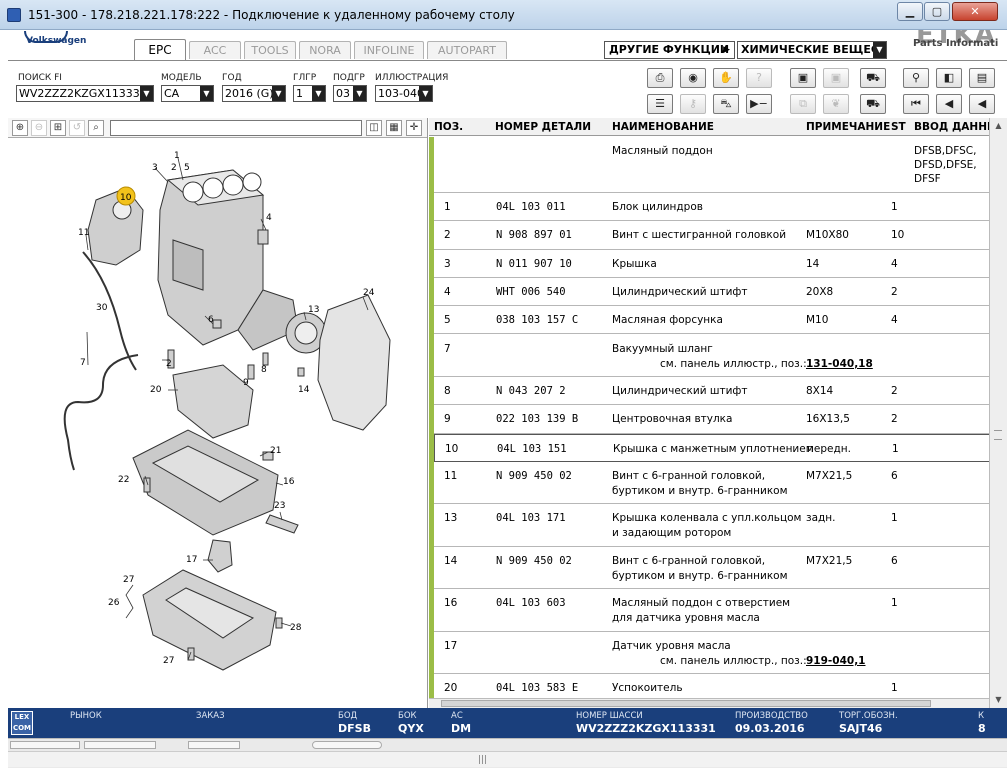 The width and height of the screenshot is (1007, 768). I want to click on car-button: ⛍, so click(726, 104).